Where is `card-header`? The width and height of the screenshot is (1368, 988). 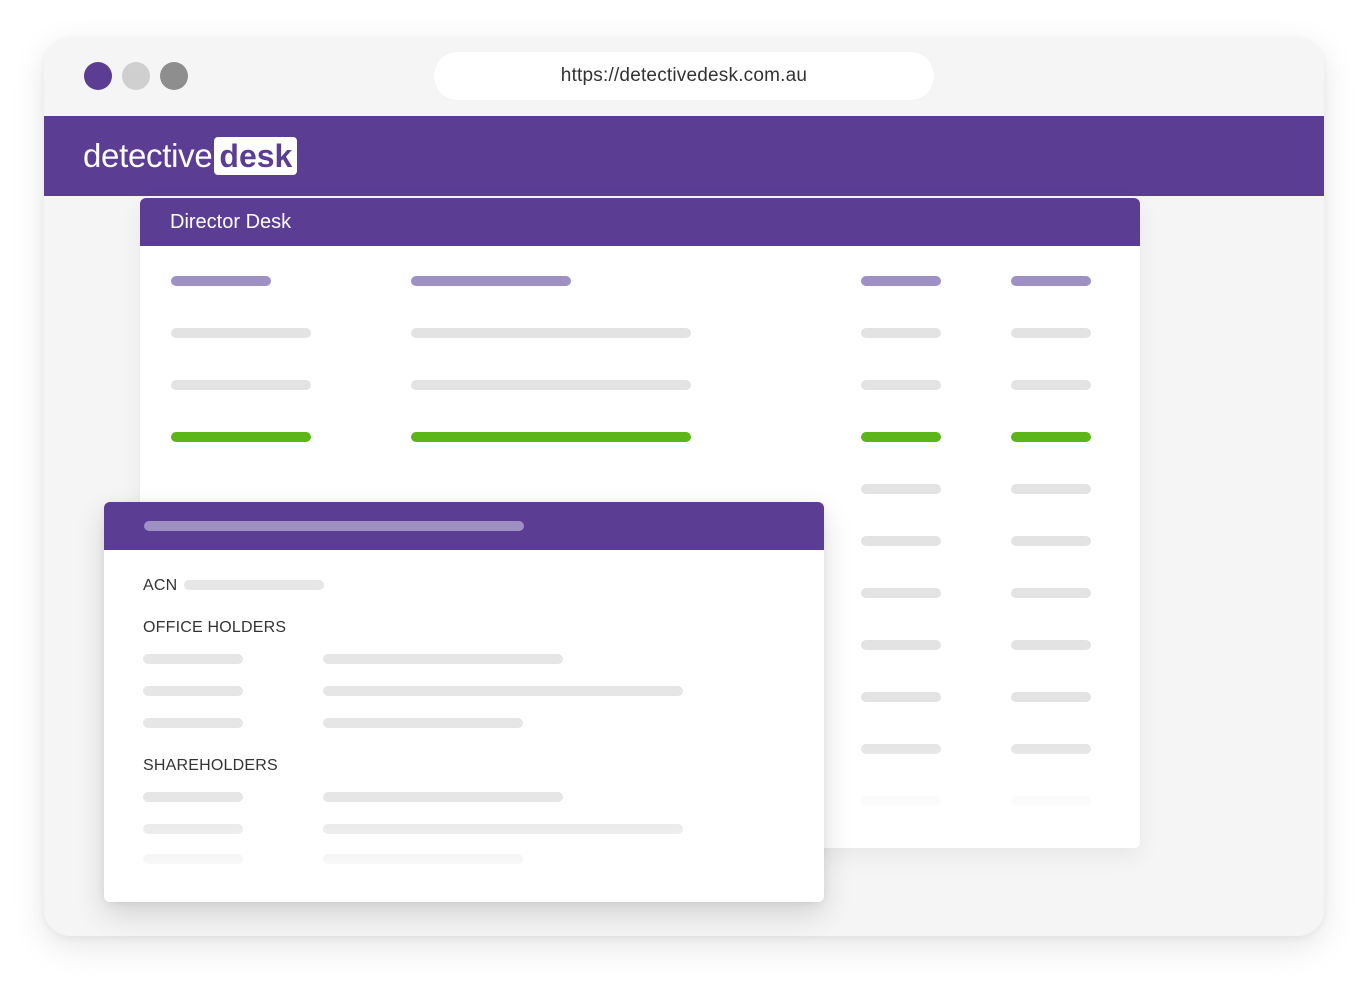
card-header is located at coordinates (464, 526).